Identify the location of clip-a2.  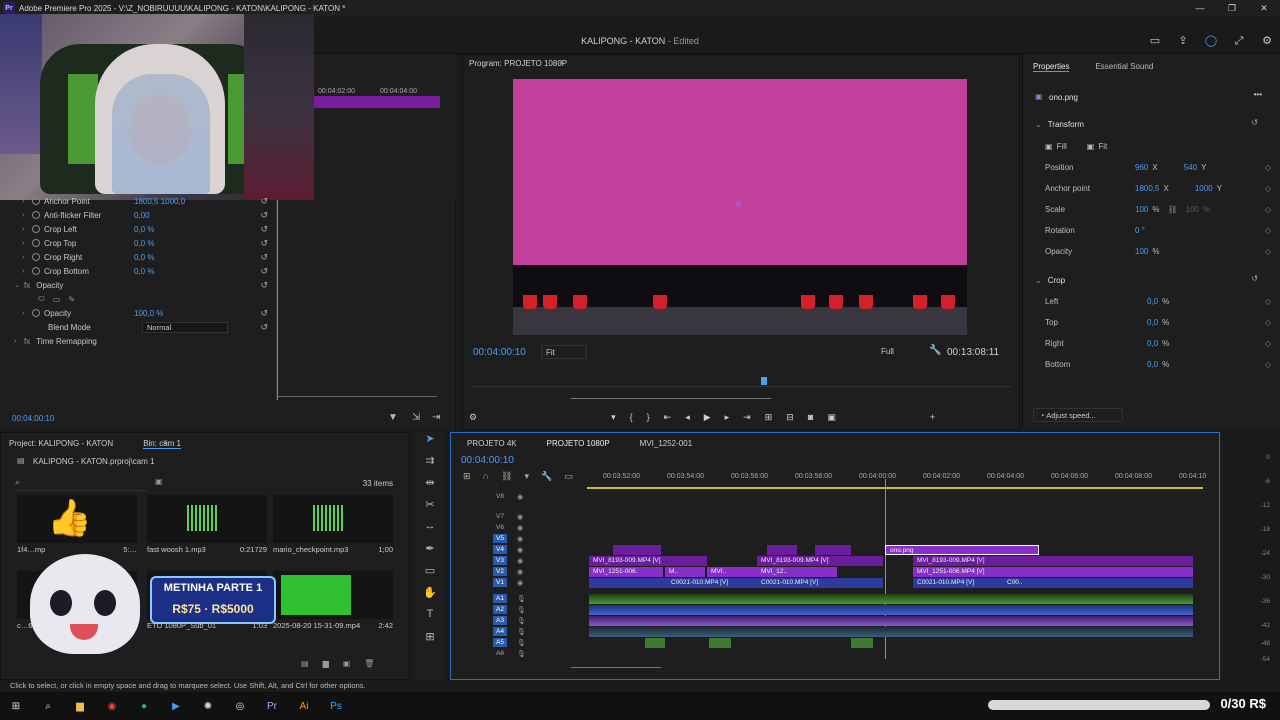
(891, 610).